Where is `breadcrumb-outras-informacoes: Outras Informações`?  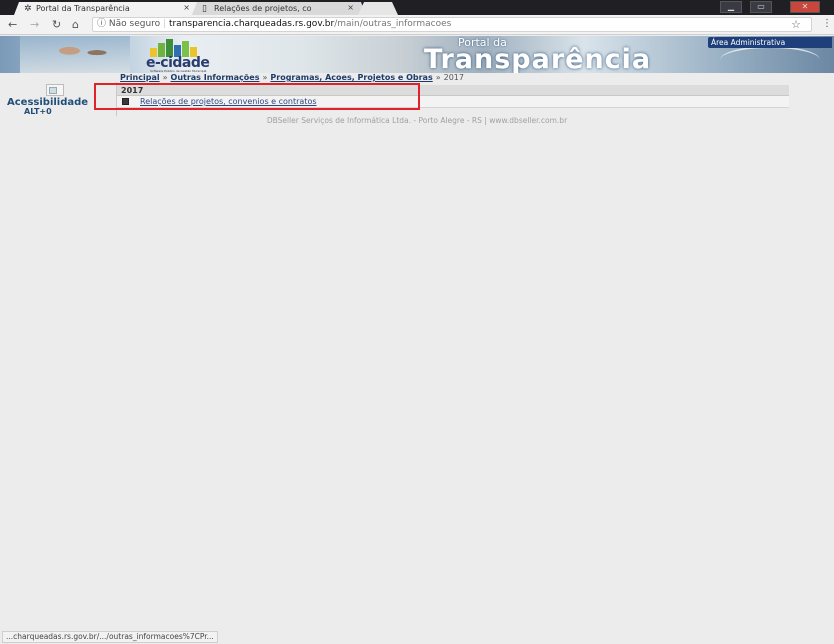
breadcrumb-outras-informacoes: Outras Informações is located at coordinates (215, 77).